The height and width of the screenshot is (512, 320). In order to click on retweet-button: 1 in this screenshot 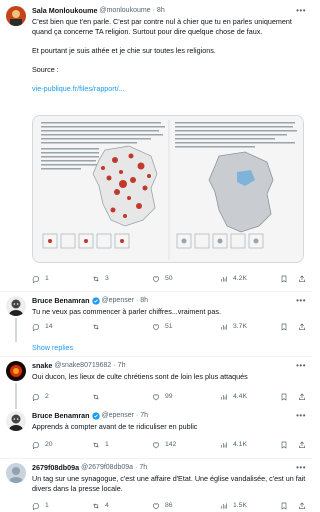, I will do `click(100, 445)`.